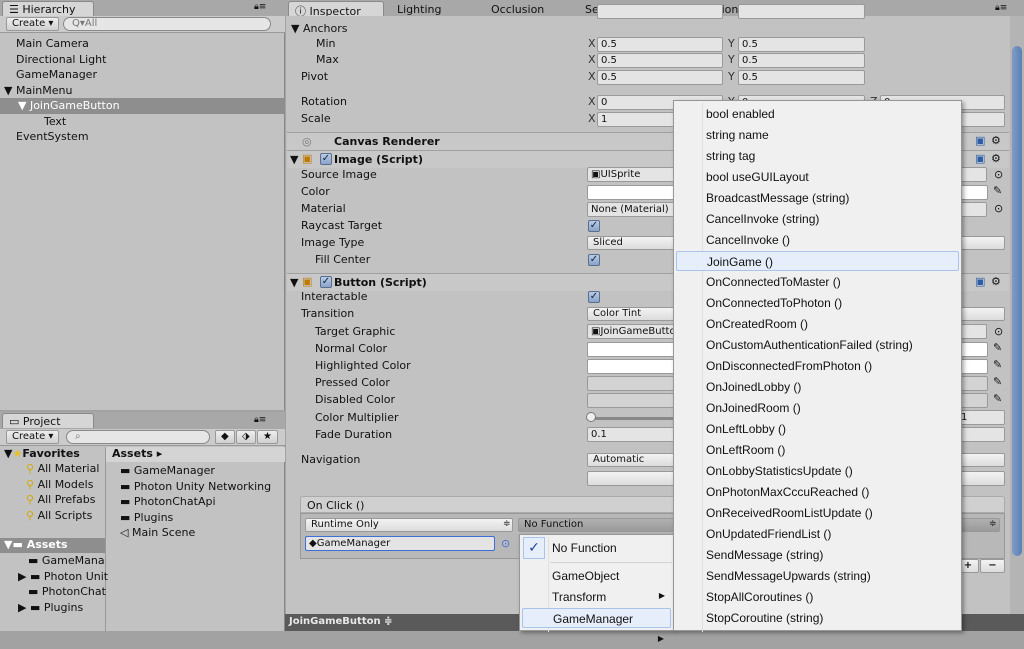 The image size is (1024, 649). What do you see at coordinates (168, 501) in the screenshot?
I see `asset-file-folder: ▬ PhotonChatApi` at bounding box center [168, 501].